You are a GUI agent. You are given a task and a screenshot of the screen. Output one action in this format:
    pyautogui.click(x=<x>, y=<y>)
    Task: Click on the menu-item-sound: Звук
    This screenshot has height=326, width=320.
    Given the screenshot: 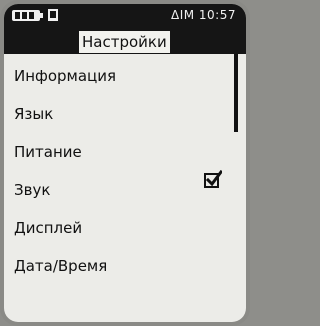 What is the action you would take?
    pyautogui.click(x=32, y=190)
    